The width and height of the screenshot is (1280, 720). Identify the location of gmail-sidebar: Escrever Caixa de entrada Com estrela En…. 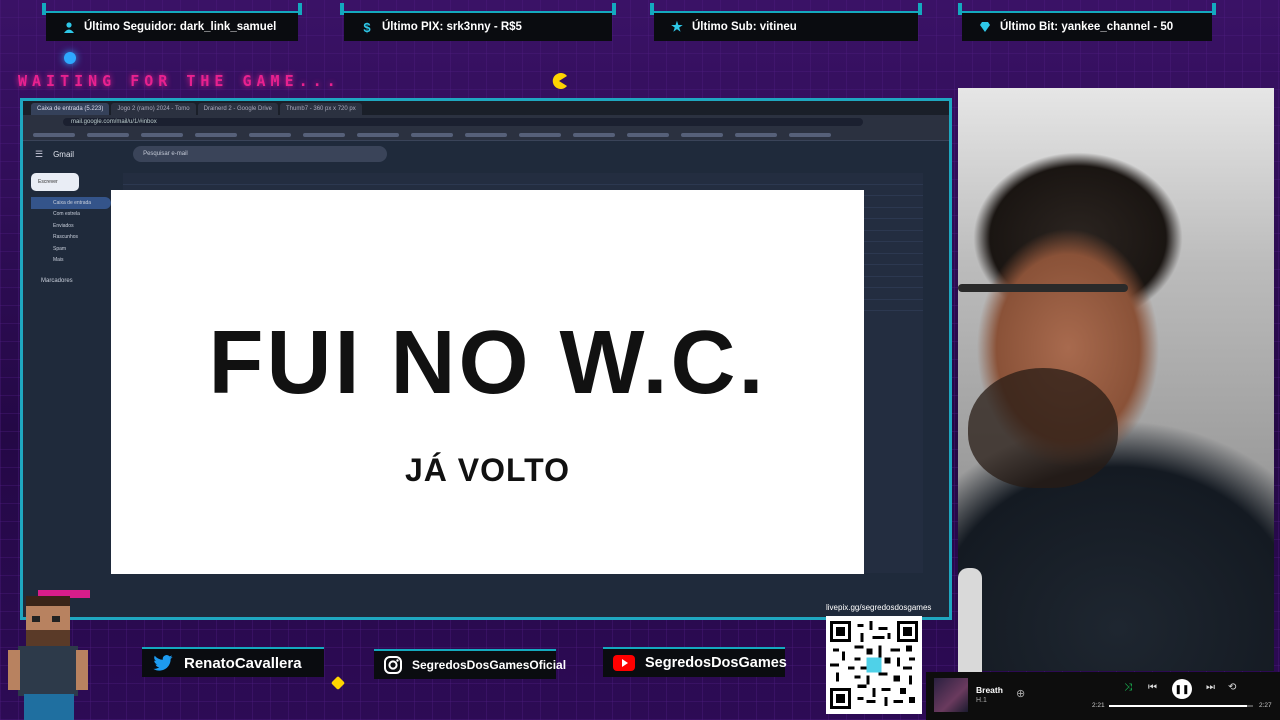
(71, 230).